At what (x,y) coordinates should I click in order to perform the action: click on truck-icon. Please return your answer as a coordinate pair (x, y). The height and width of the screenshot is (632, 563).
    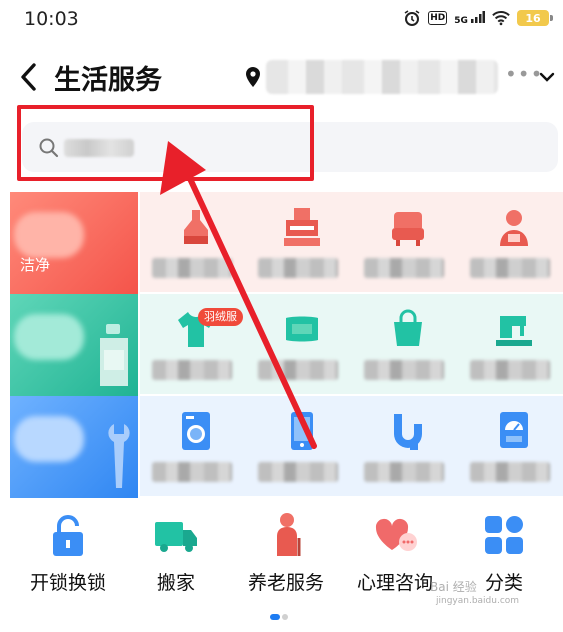
    Looking at the image, I should click on (176, 537).